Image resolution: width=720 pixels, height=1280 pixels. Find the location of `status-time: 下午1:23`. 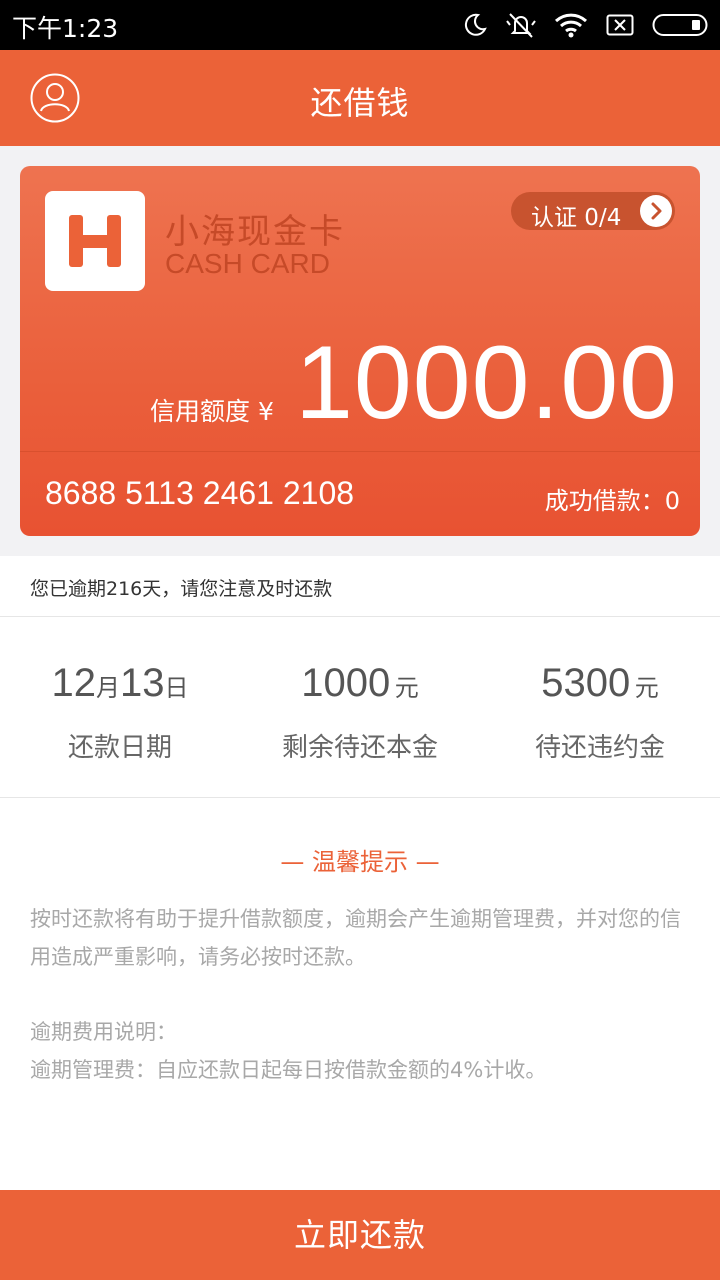

status-time: 下午1:23 is located at coordinates (65, 28).